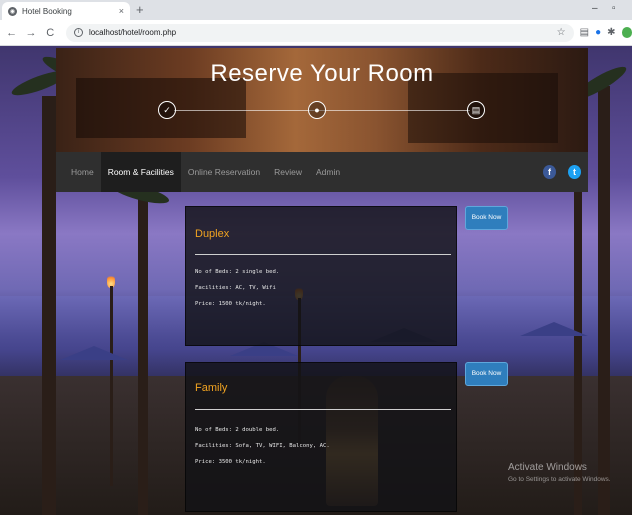  Describe the element at coordinates (212, 234) in the screenshot. I see `room-name: Duplex` at that location.